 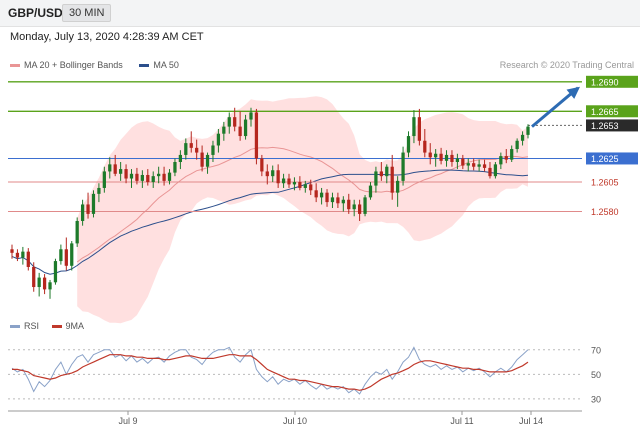 What do you see at coordinates (605, 212) in the screenshot?
I see `level-label-1.2580: 1.2580` at bounding box center [605, 212].